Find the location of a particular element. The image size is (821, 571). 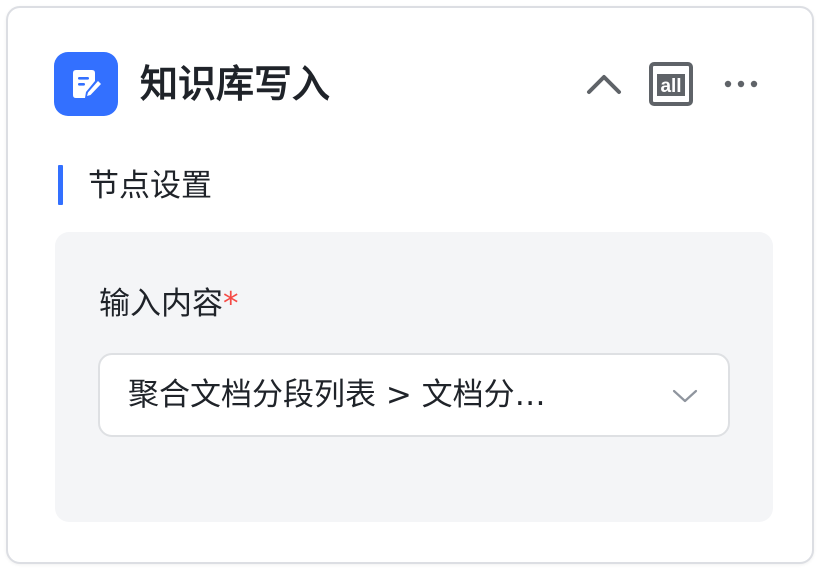

section-title: 节点设置 is located at coordinates (150, 186).